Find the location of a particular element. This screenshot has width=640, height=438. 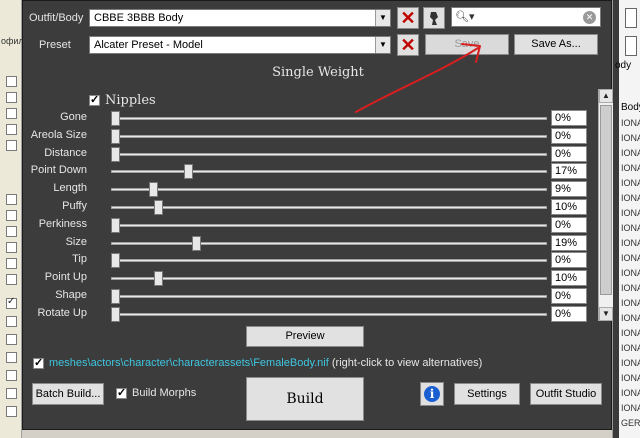

outfit-studio-icon-button is located at coordinates (434, 18).